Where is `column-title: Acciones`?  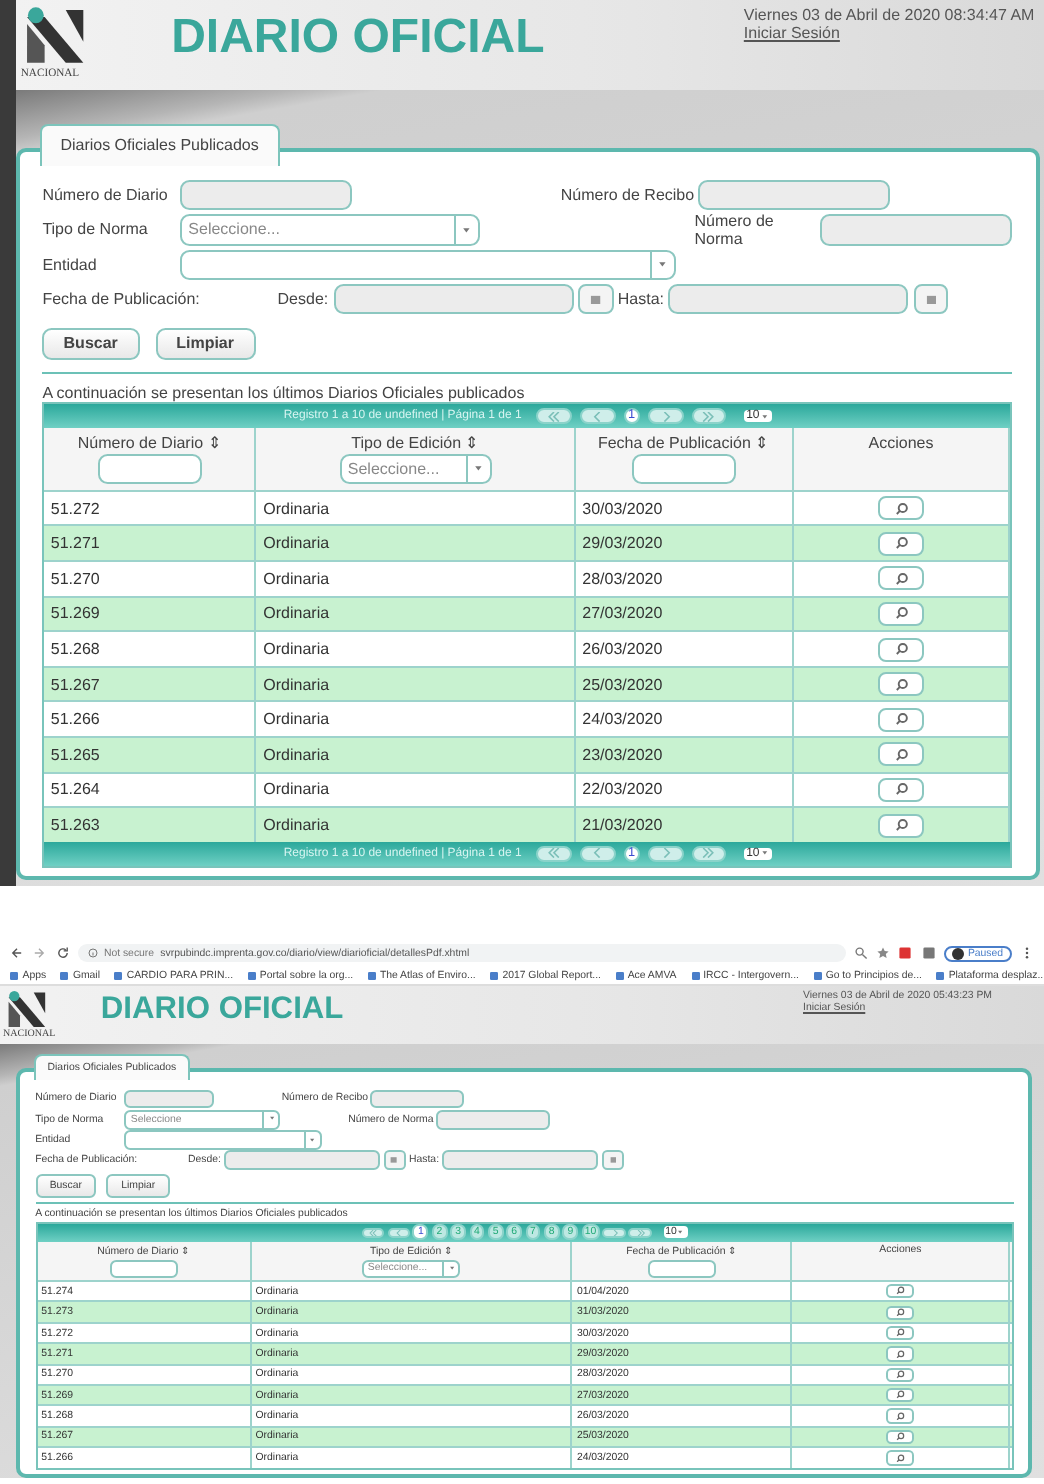
column-title: Acciones is located at coordinates (901, 442).